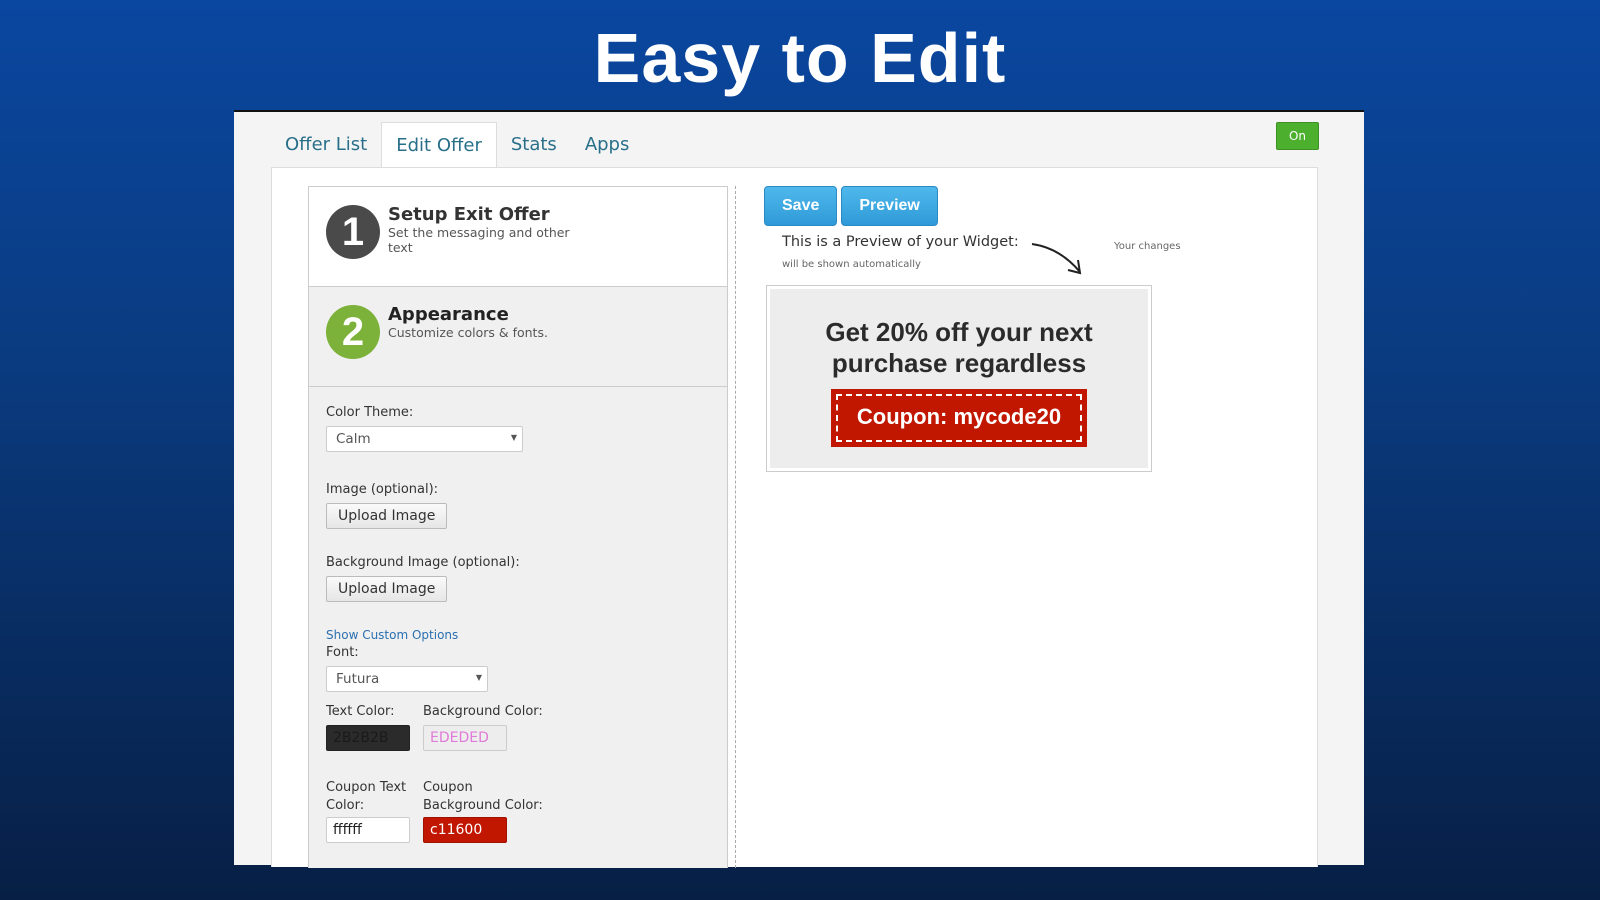 This screenshot has height=900, width=1600. What do you see at coordinates (423, 562) in the screenshot?
I see `bg-image-label: Background Image (optional):` at bounding box center [423, 562].